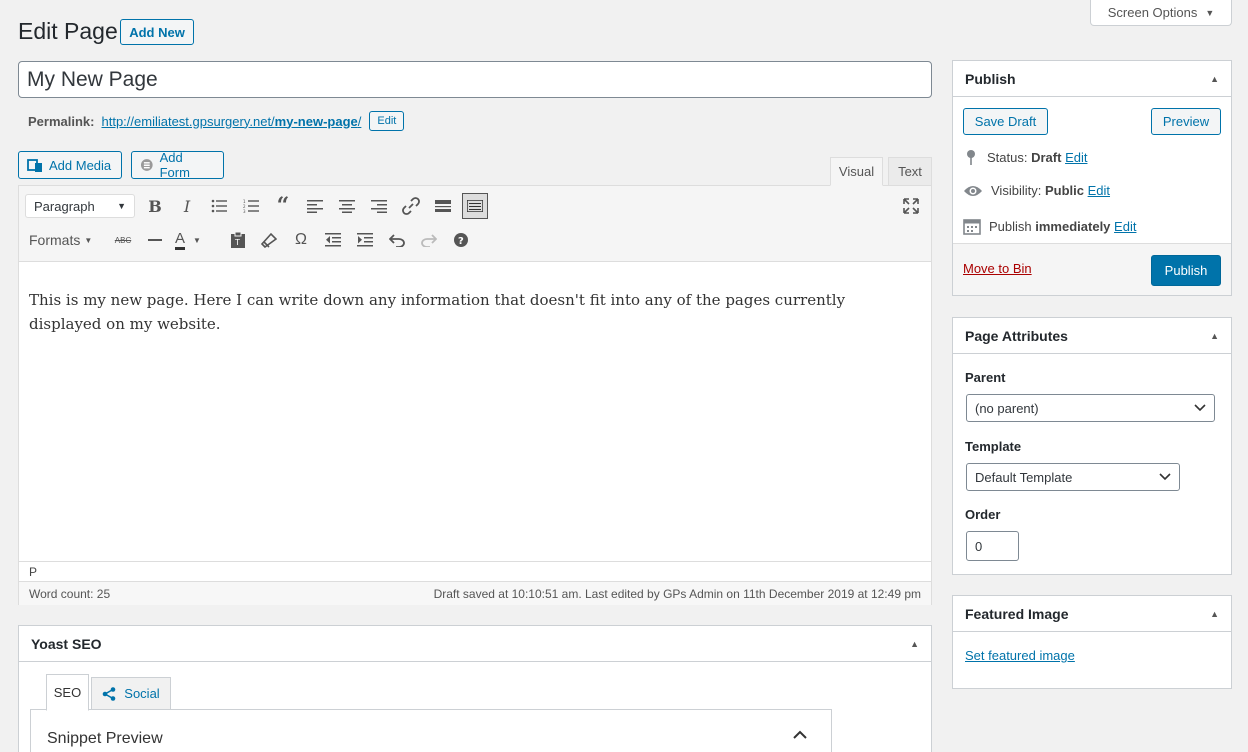 The width and height of the screenshot is (1248, 752). Describe the element at coordinates (1092, 336) in the screenshot. I see `page-attributes-header: Page Attributes ▲` at that location.